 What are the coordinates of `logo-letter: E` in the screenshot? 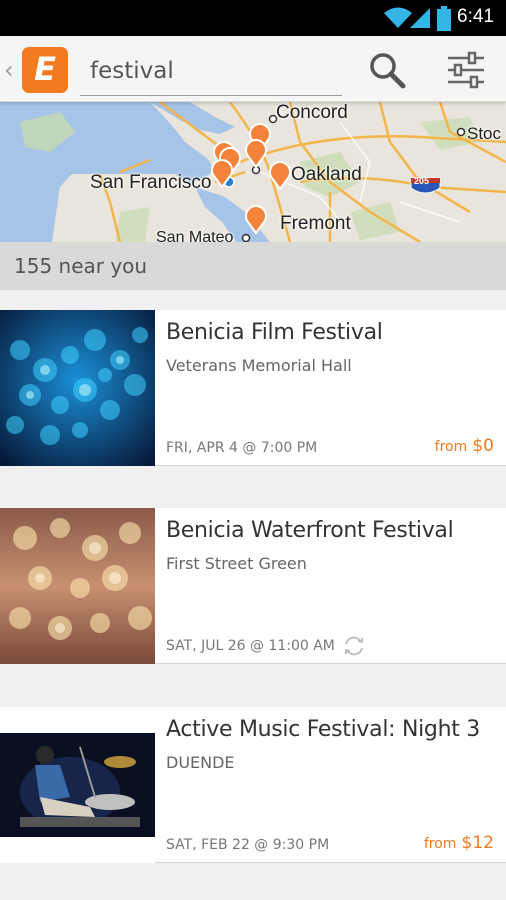 It's located at (45, 69).